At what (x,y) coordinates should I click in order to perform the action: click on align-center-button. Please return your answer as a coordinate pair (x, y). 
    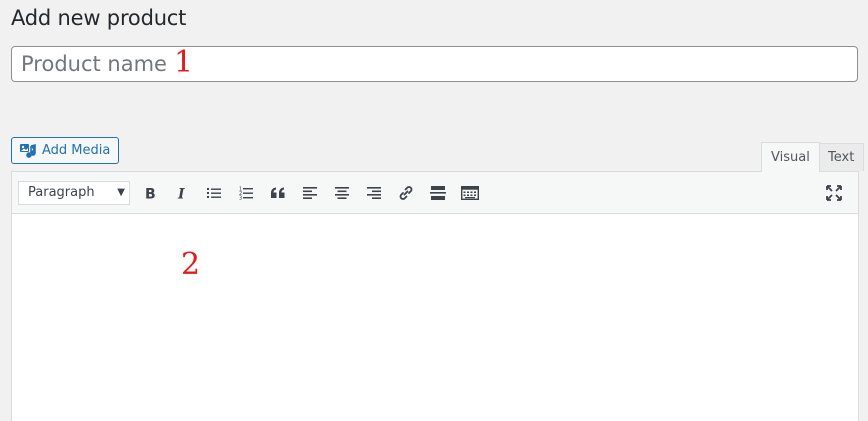
    Looking at the image, I should click on (342, 193).